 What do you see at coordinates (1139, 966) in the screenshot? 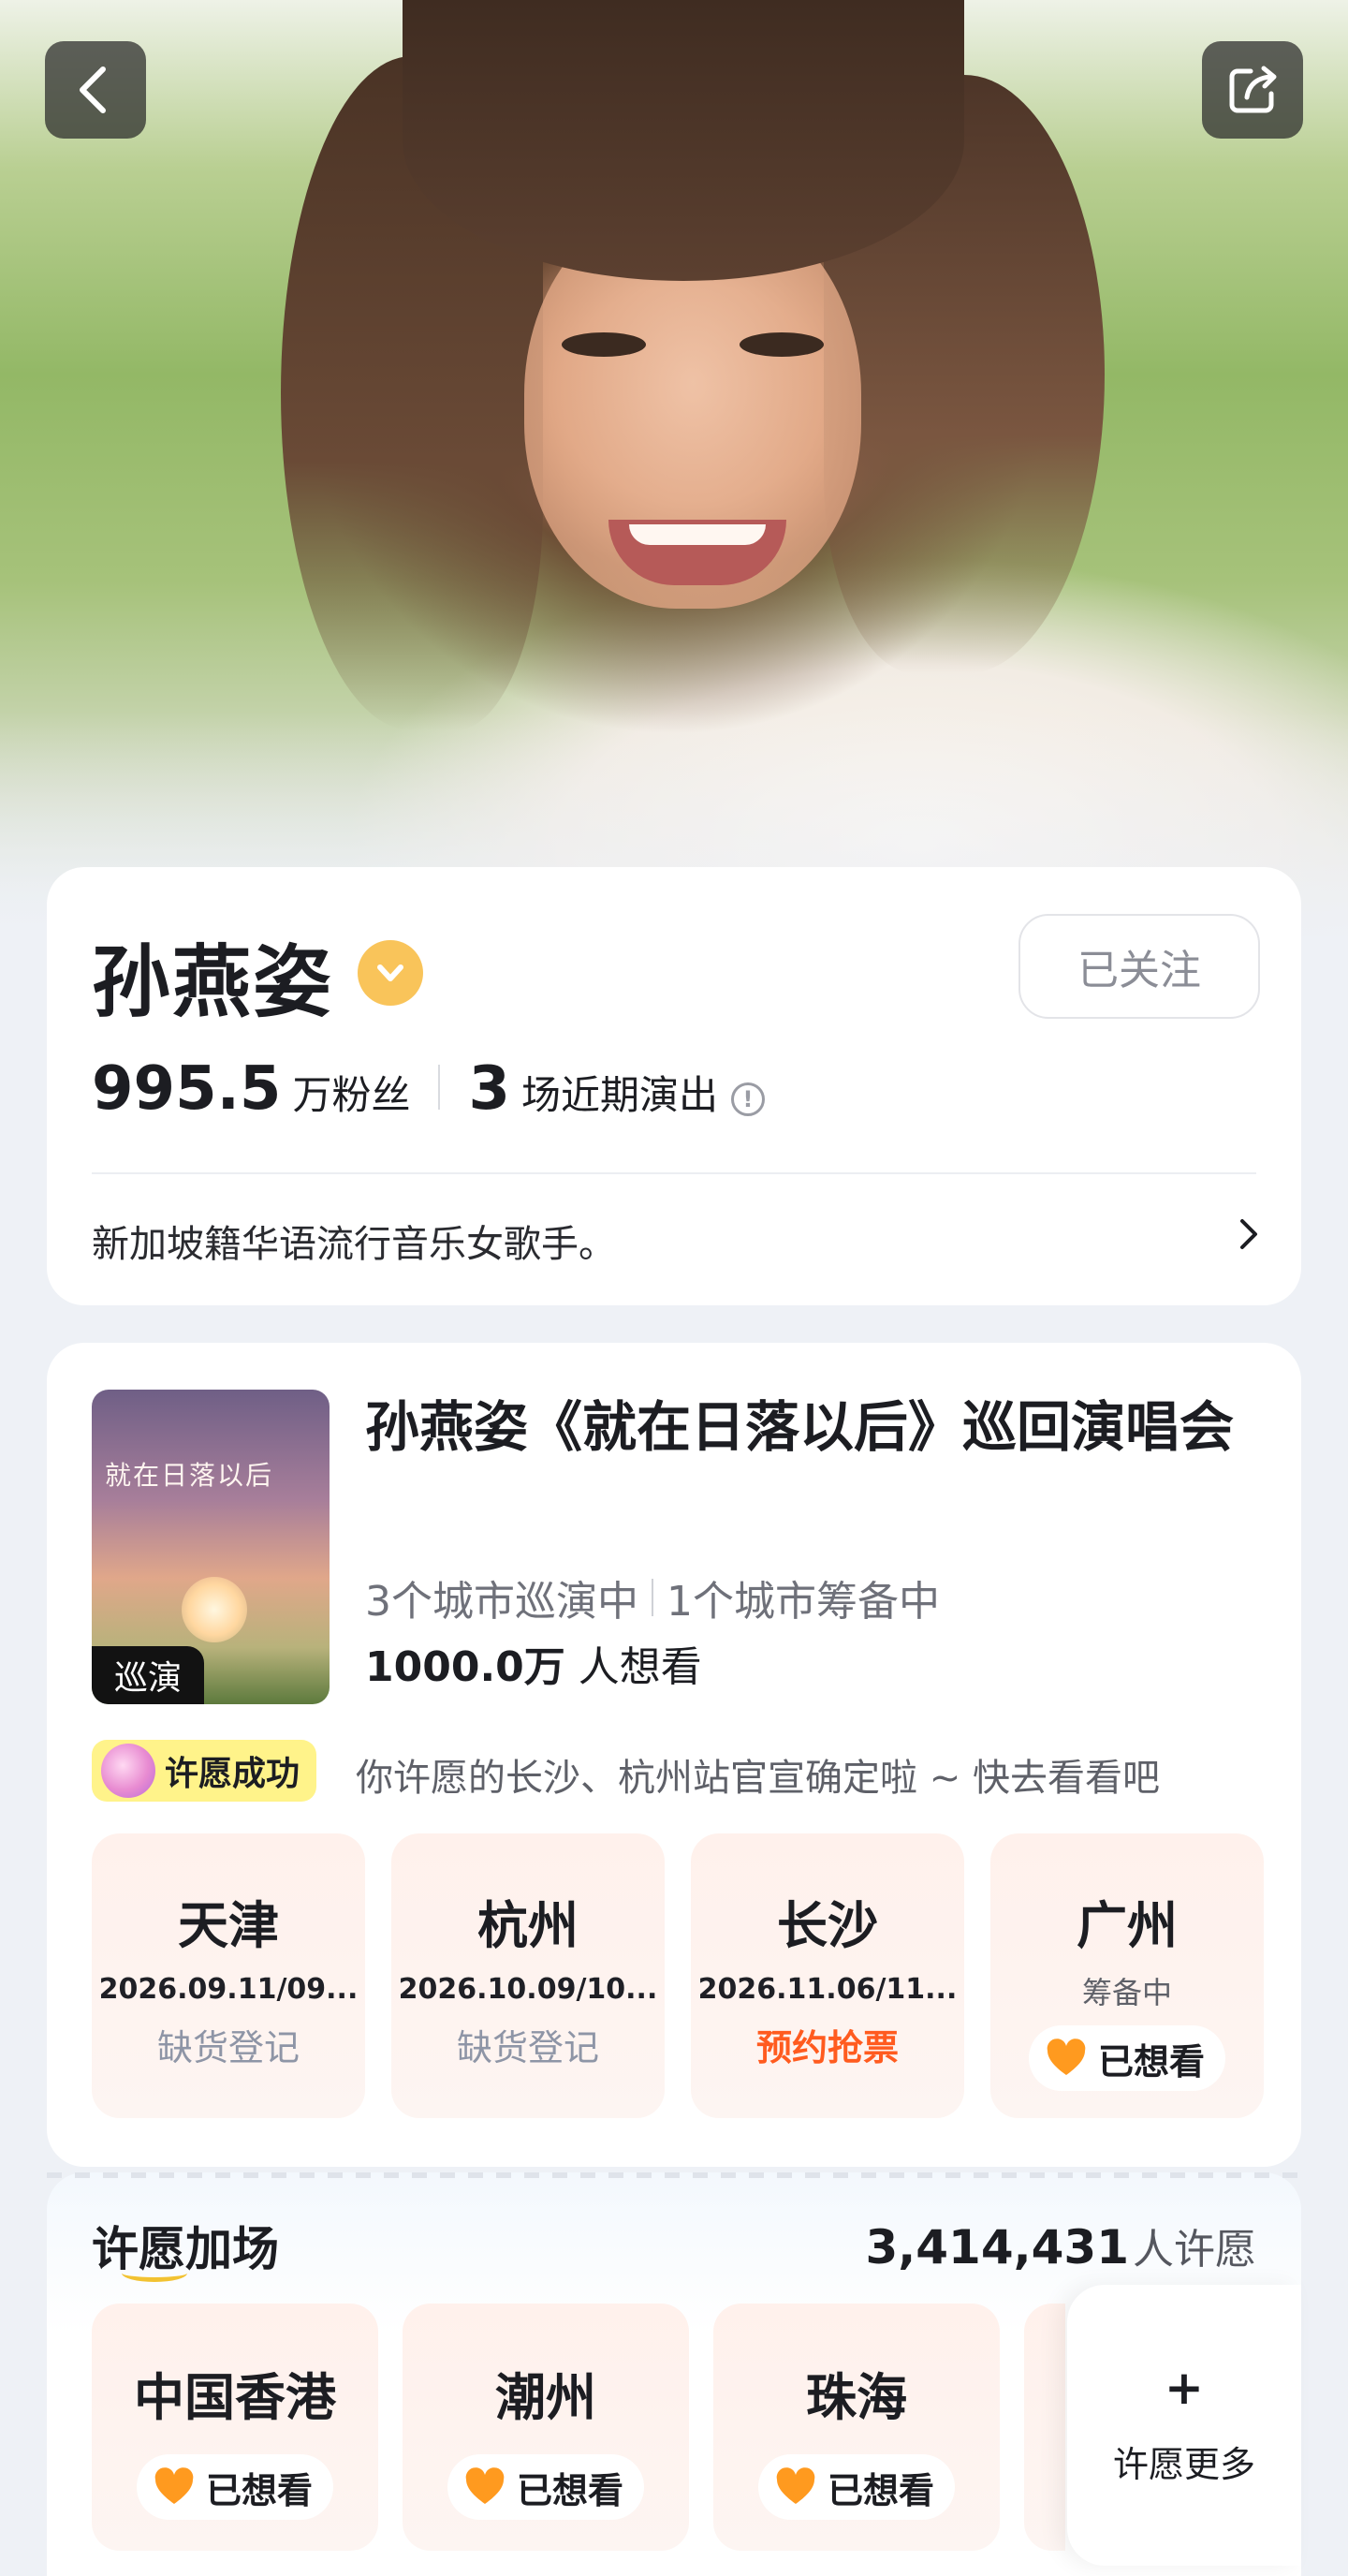
I see `follow-button: 已关注` at bounding box center [1139, 966].